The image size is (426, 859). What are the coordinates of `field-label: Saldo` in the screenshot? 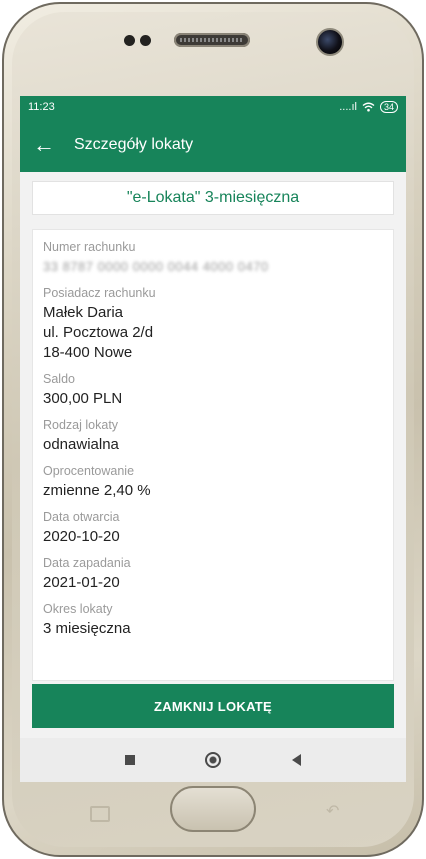 It's located at (59, 379).